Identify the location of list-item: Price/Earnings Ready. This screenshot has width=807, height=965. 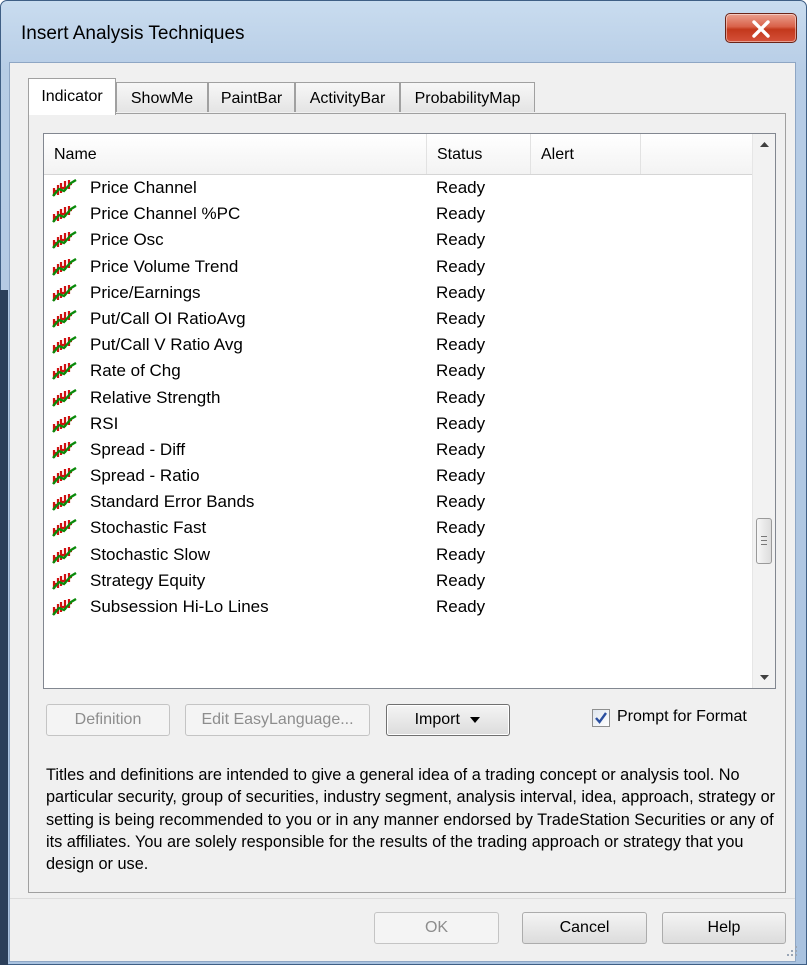
(398, 293).